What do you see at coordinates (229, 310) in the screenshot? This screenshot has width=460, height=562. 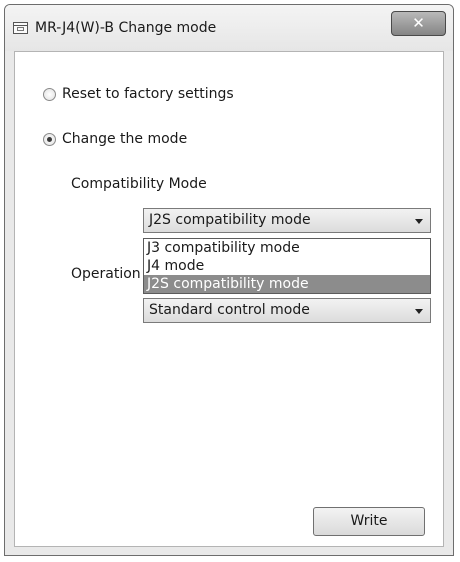 I see `operation-mode-value: Standard control mode` at bounding box center [229, 310].